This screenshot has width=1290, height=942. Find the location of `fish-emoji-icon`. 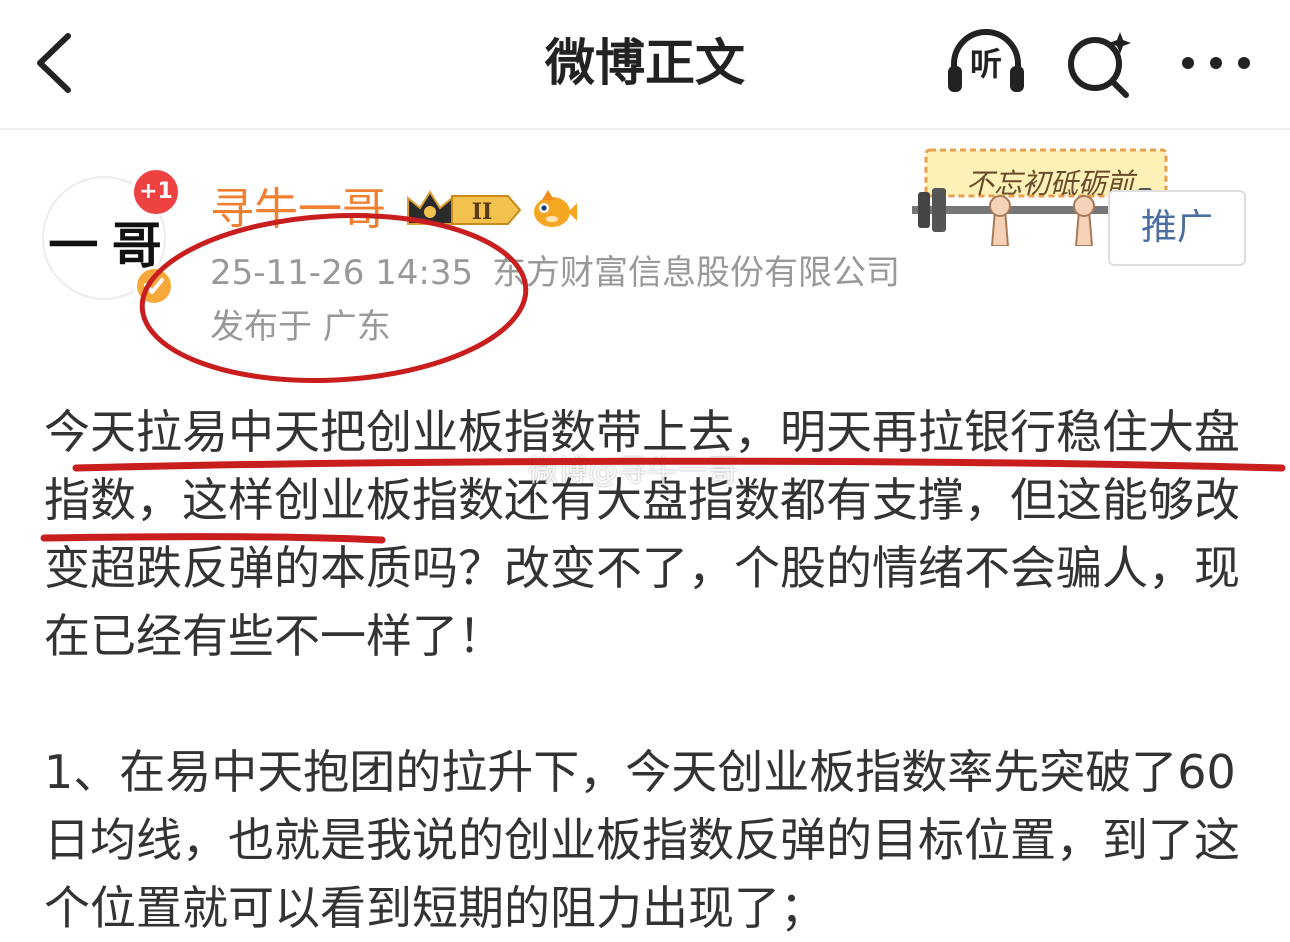

fish-emoji-icon is located at coordinates (555, 208).